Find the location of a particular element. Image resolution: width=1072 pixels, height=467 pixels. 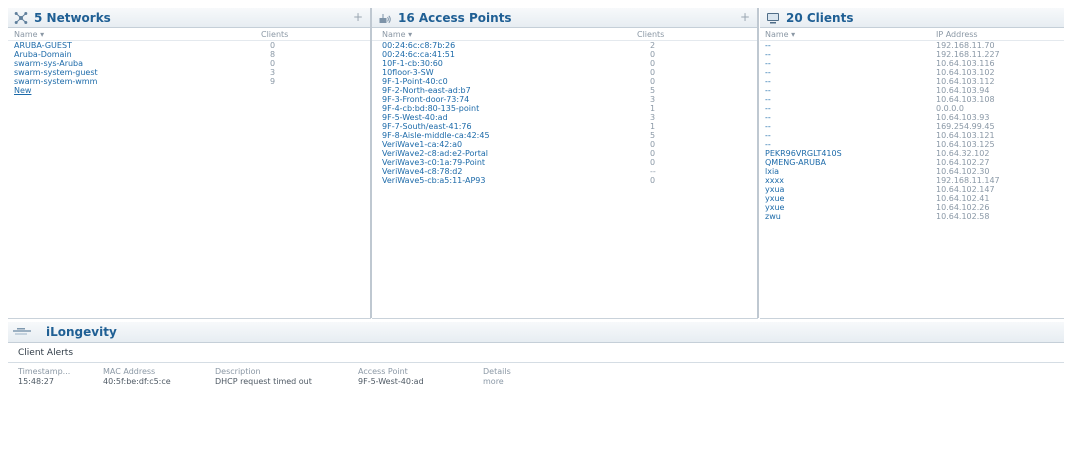

alerts-col-details: Details is located at coordinates (497, 371).